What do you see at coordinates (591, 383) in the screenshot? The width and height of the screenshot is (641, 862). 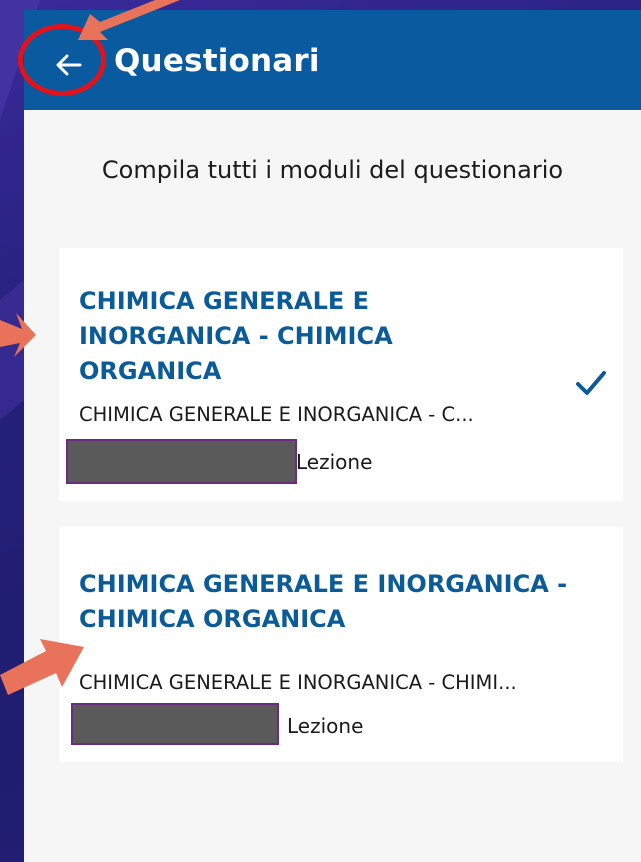 I see `checkmark-icon` at bounding box center [591, 383].